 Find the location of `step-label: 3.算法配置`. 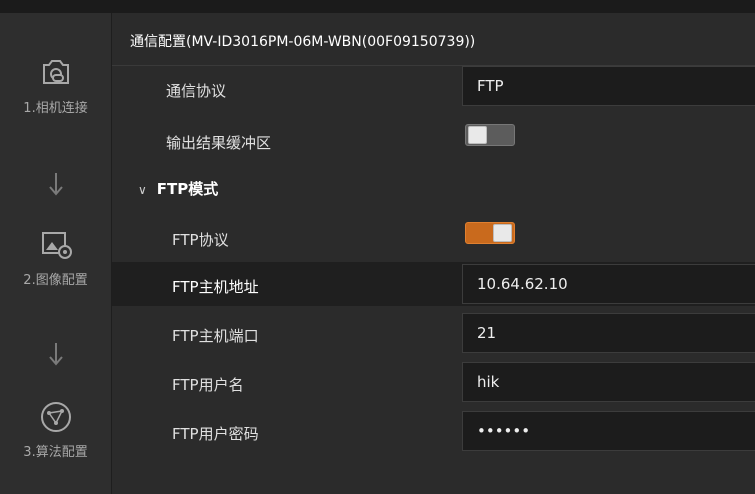

step-label: 3.算法配置 is located at coordinates (55, 452).